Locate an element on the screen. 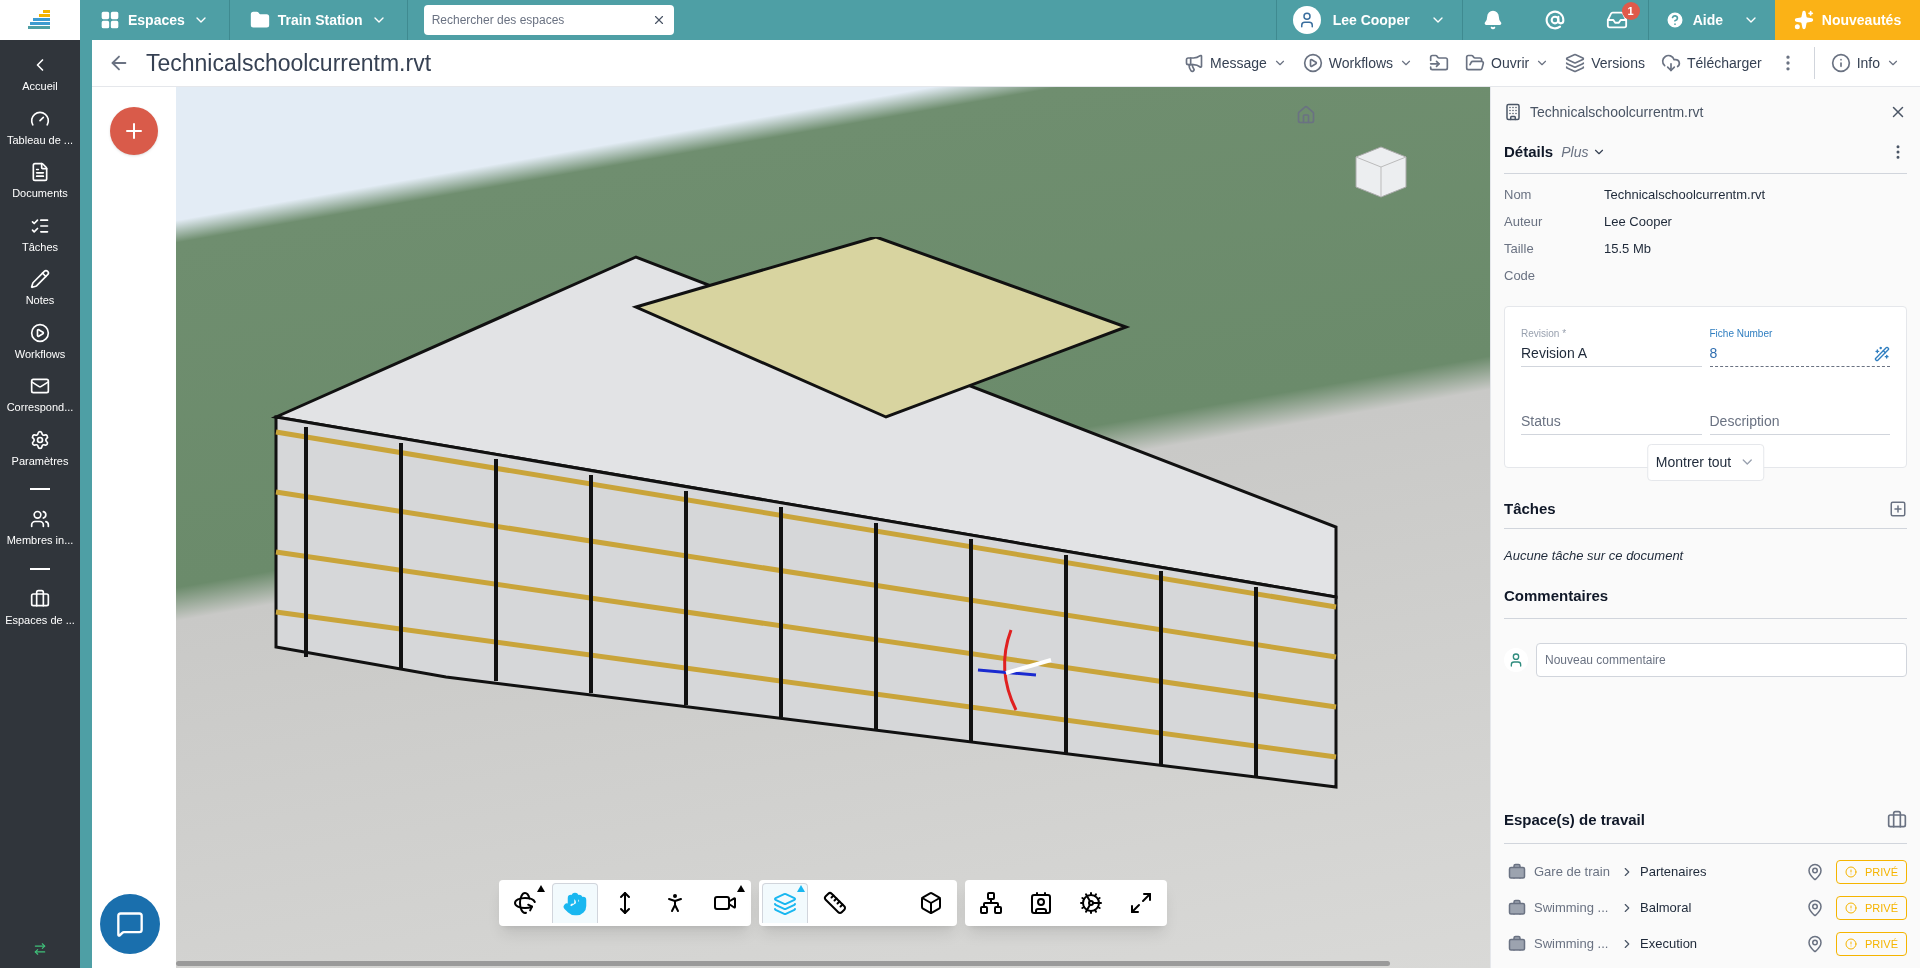 Image resolution: width=1920 pixels, height=968 pixels. chat-icon is located at coordinates (130, 924).